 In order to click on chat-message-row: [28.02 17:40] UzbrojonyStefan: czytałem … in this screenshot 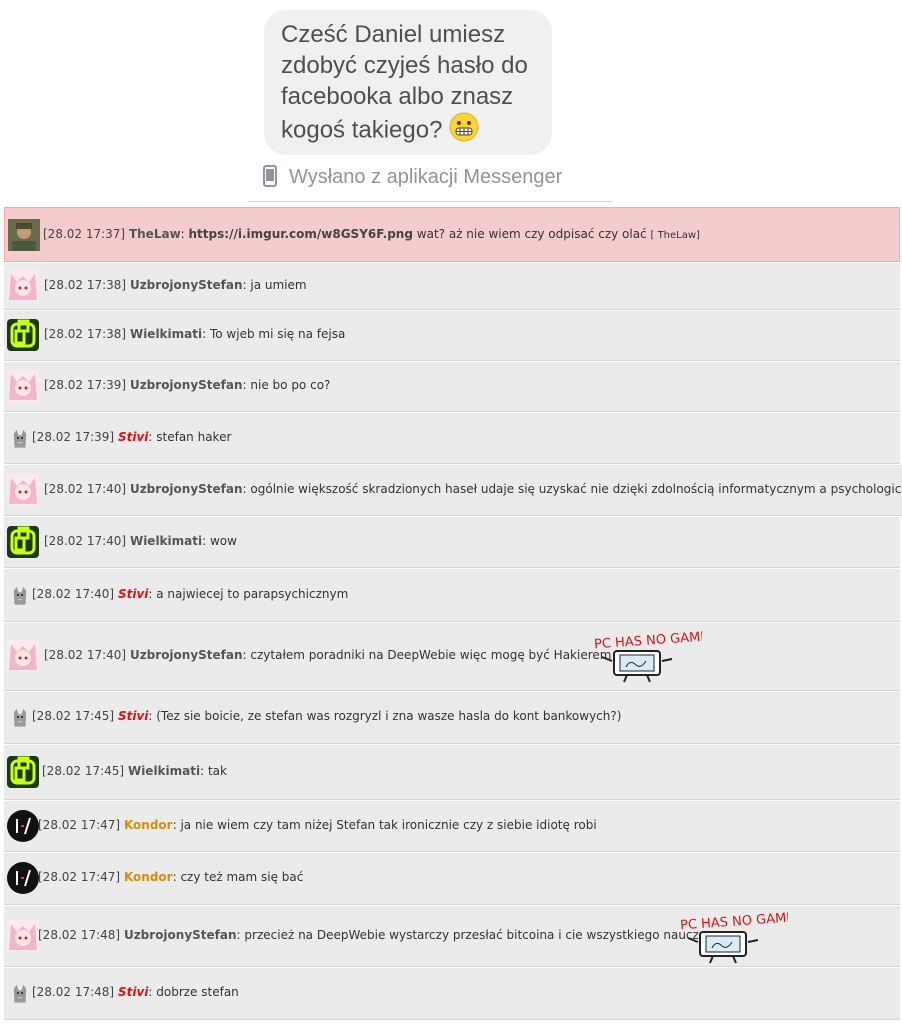, I will do `click(452, 657)`.